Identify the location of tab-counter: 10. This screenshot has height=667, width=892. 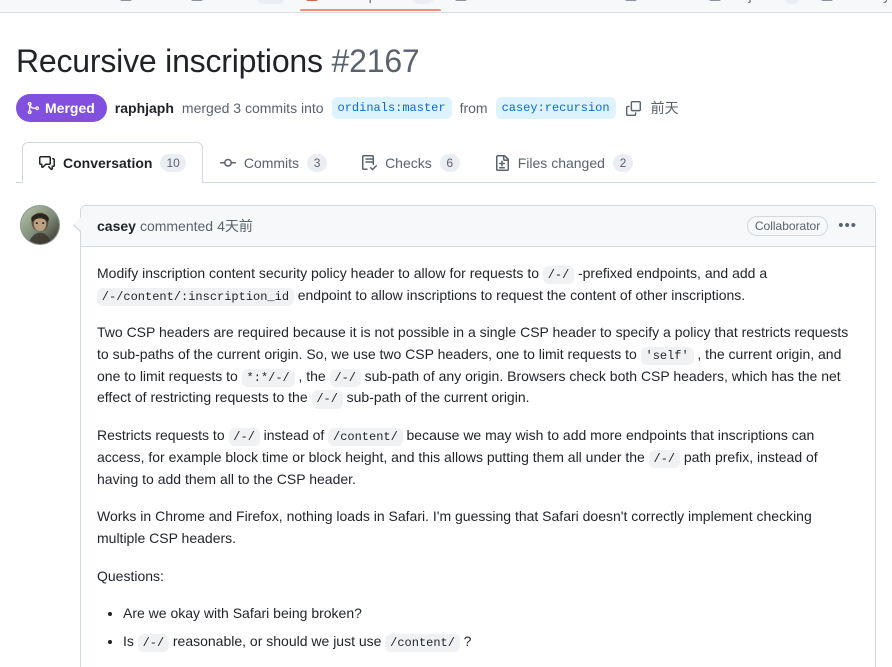
(173, 163).